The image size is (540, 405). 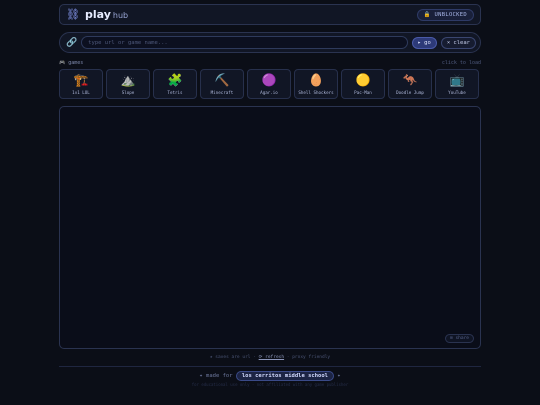 I want to click on unblocked-badge: 🔒 UNBLOCKED, so click(x=445, y=14).